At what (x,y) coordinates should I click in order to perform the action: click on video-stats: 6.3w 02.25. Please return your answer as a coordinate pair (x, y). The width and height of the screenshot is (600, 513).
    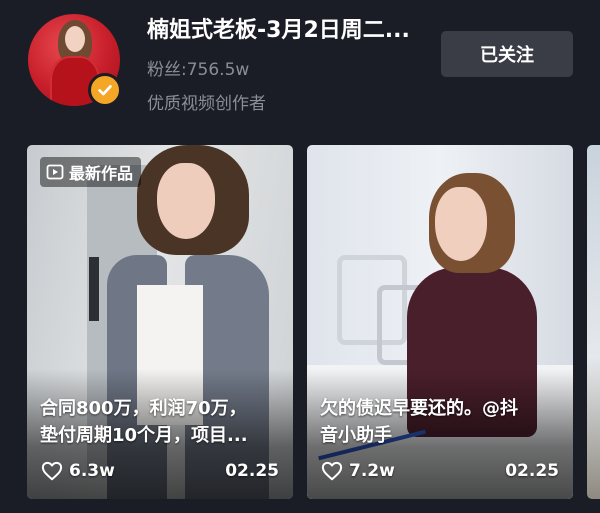
    Looking at the image, I should click on (160, 471).